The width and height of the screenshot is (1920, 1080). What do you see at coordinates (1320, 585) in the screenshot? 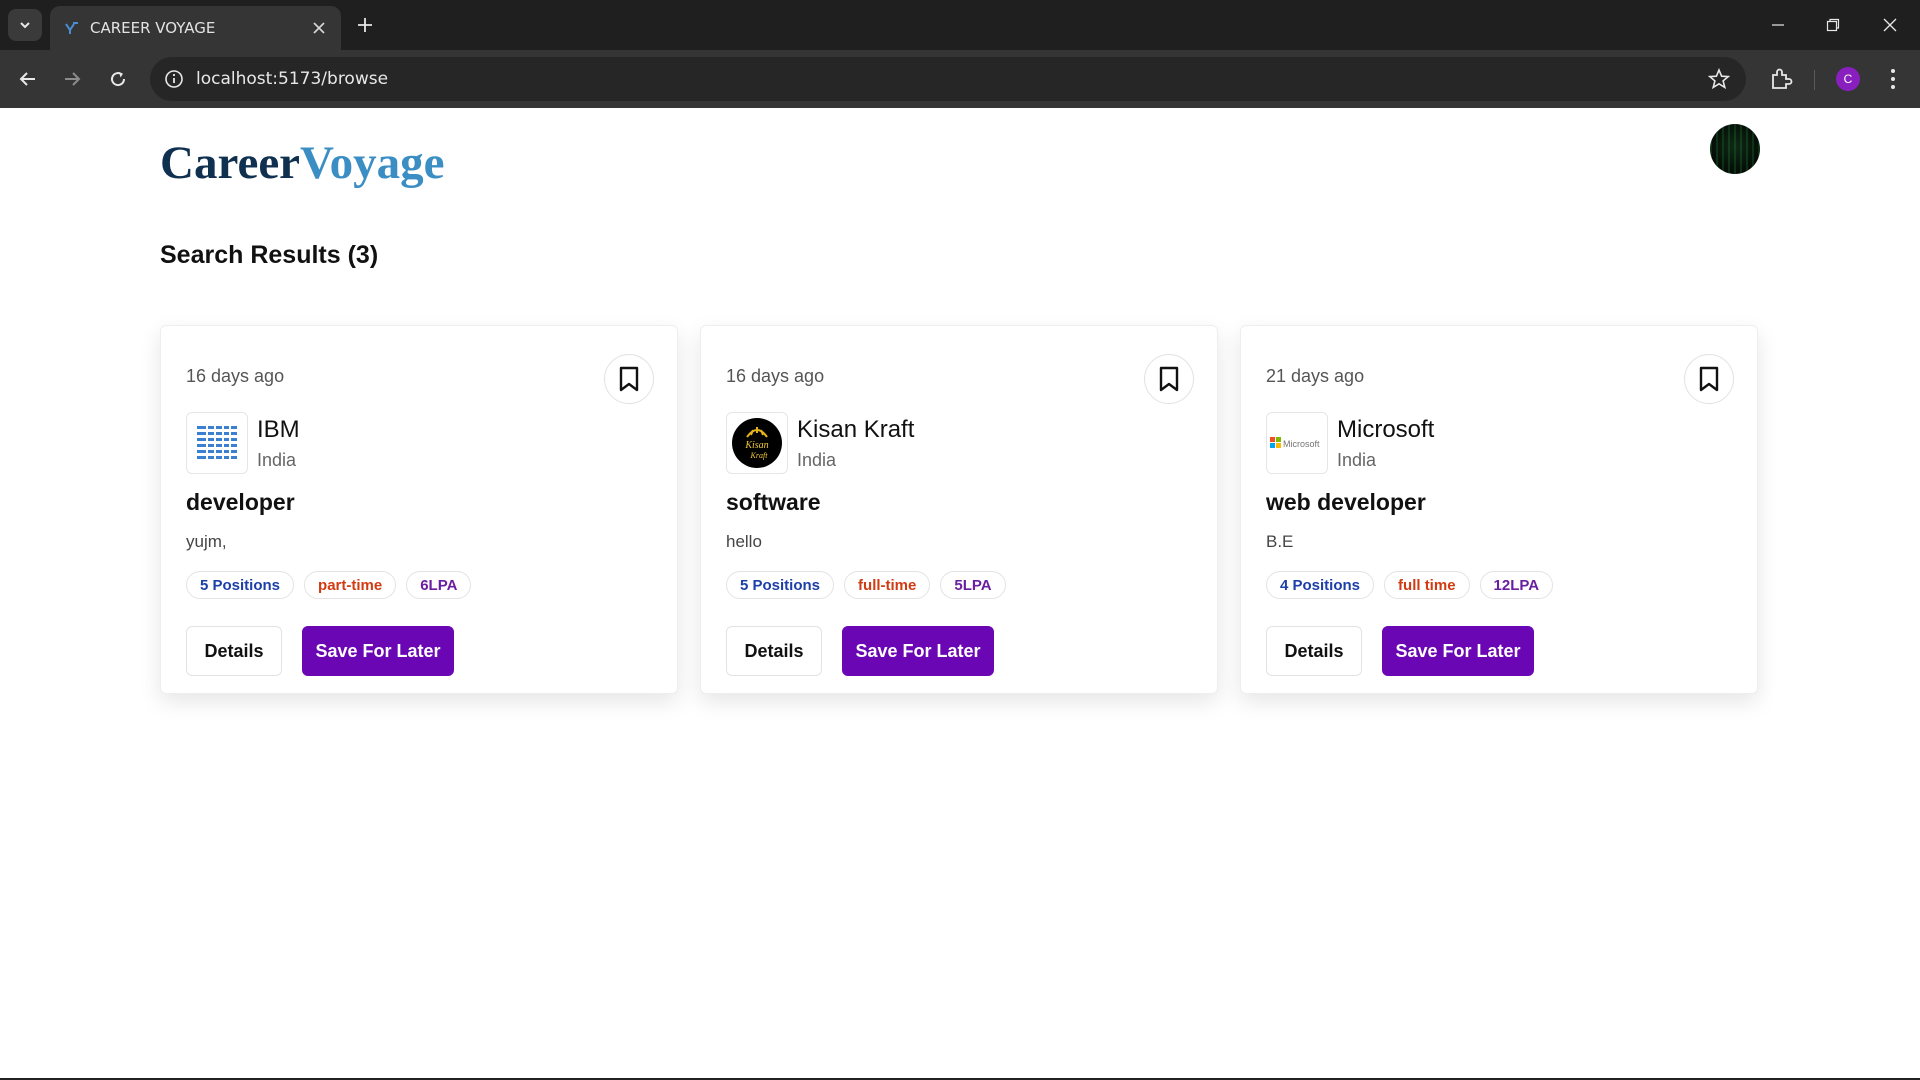
I see `positions-badge: 4 Positions` at bounding box center [1320, 585].